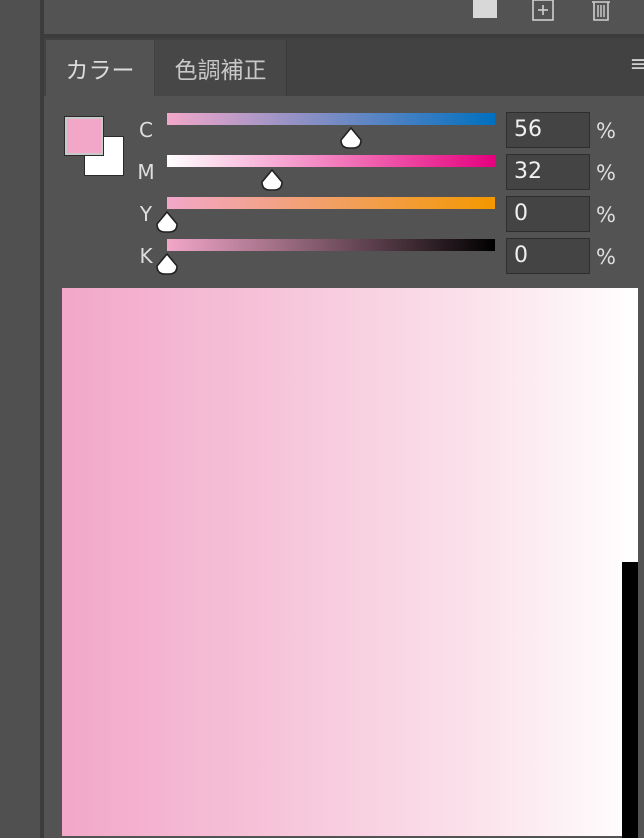  I want to click on channel-c-slider, so click(331, 119).